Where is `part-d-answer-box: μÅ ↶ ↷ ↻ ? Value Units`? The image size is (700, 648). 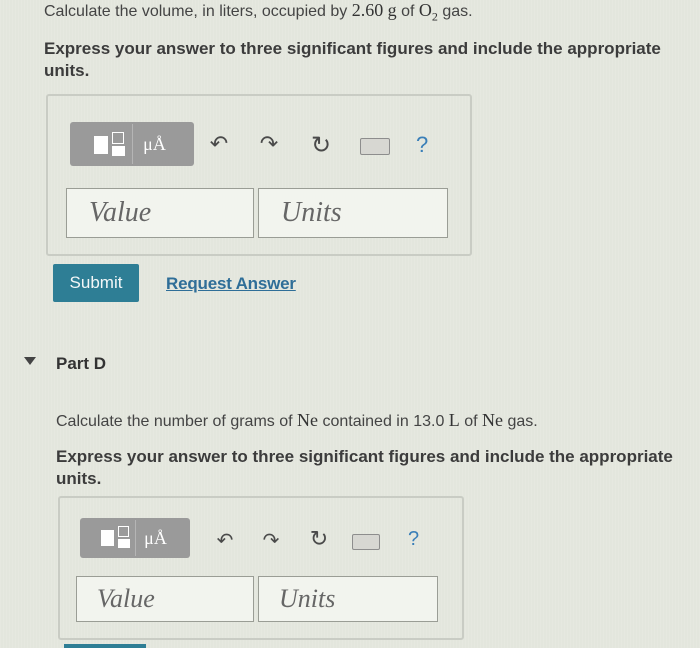 part-d-answer-box: μÅ ↶ ↷ ↻ ? Value Units is located at coordinates (261, 568).